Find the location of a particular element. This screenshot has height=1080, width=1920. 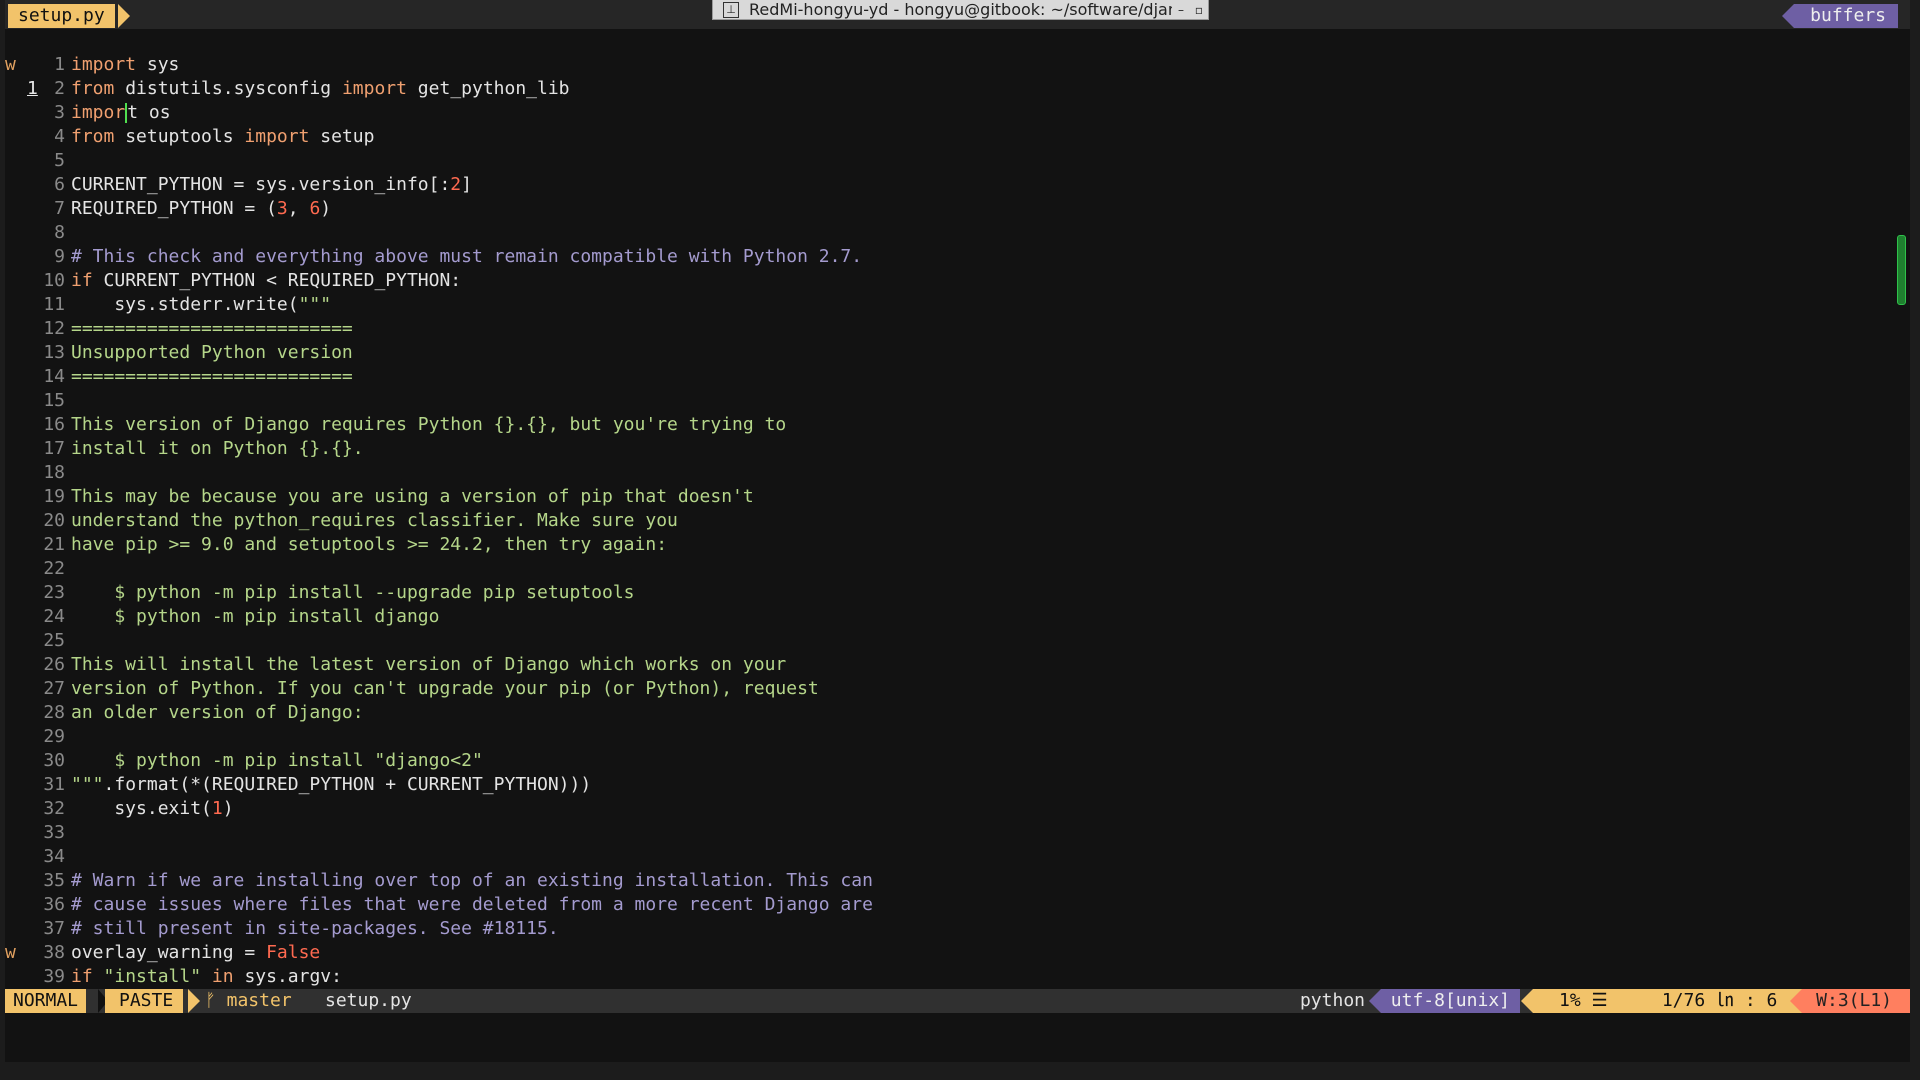

line-number: 24 is located at coordinates (54, 616).